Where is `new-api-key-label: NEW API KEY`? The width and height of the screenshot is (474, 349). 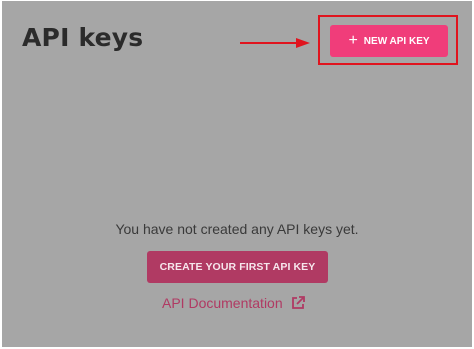 new-api-key-label: NEW API KEY is located at coordinates (396, 41).